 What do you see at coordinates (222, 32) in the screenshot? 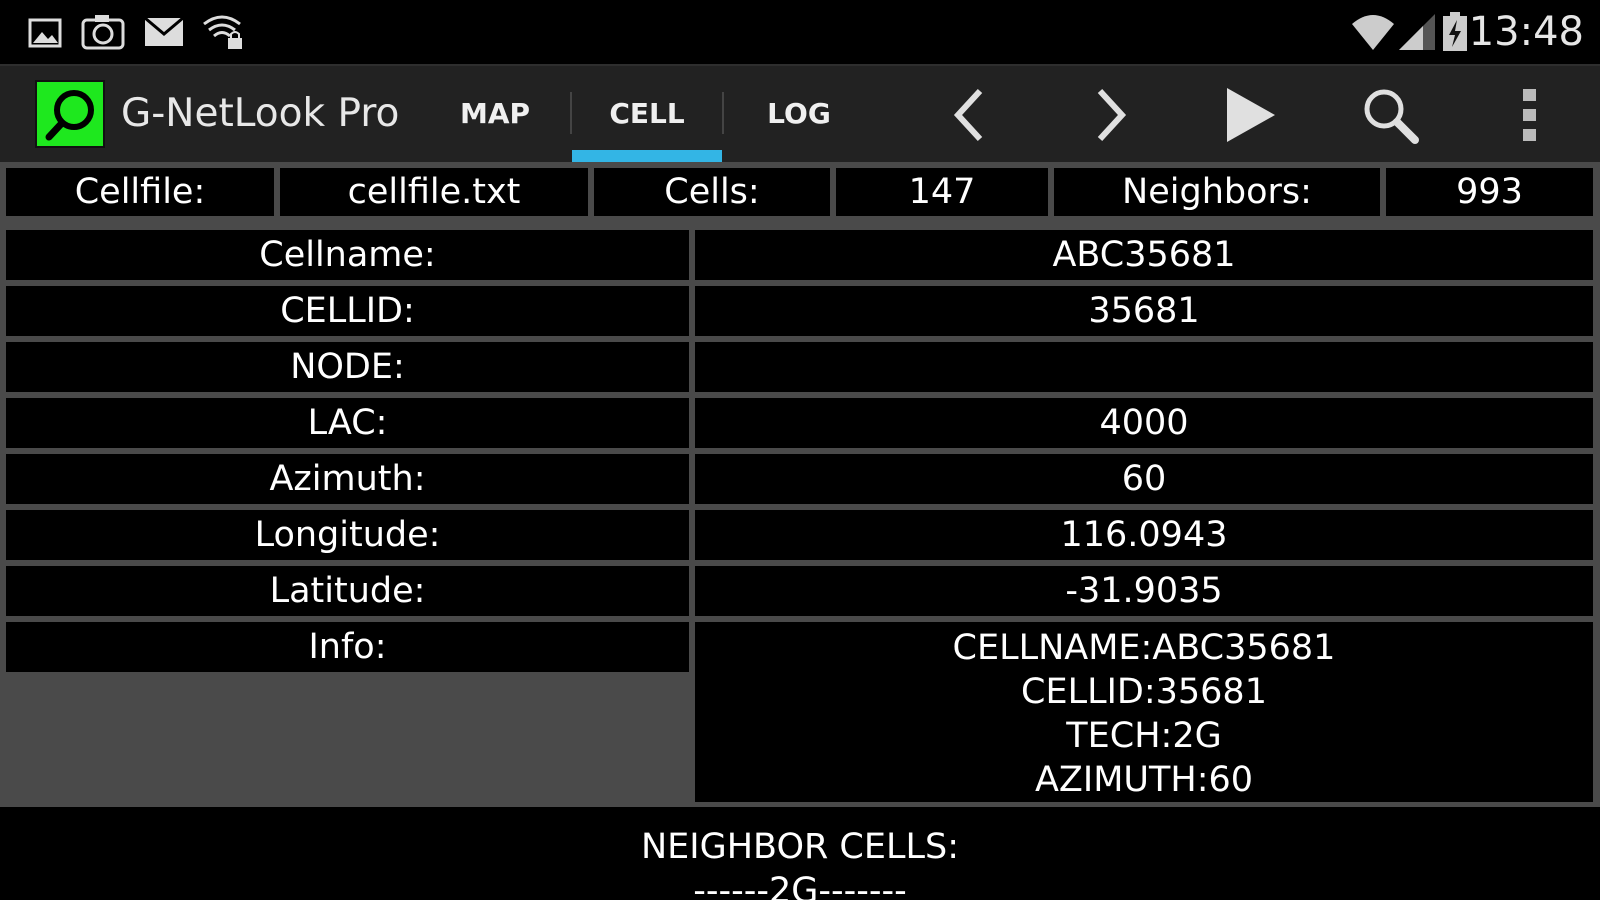
I see `wifi-lock-icon` at bounding box center [222, 32].